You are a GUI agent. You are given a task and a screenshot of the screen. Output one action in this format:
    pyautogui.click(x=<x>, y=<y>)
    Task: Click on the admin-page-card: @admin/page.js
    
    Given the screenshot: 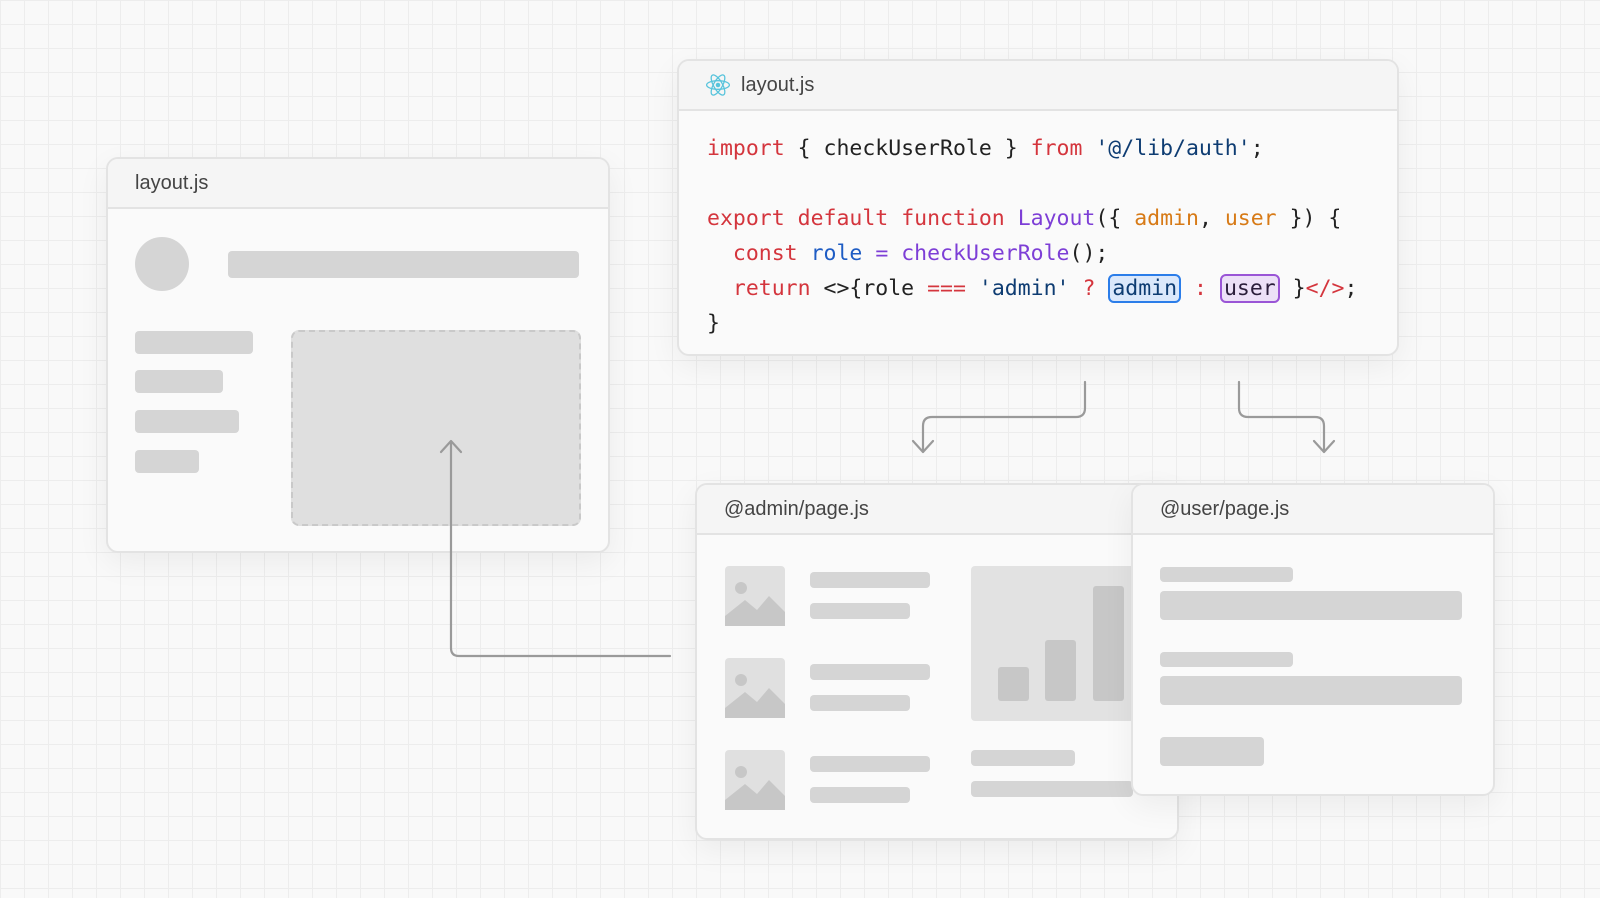 What is the action you would take?
    pyautogui.click(x=937, y=661)
    